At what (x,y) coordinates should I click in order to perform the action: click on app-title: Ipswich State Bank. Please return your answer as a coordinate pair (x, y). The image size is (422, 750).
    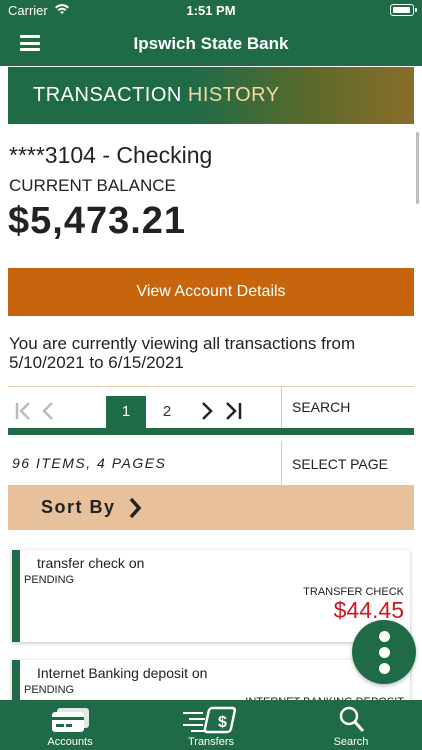
    Looking at the image, I should click on (211, 43).